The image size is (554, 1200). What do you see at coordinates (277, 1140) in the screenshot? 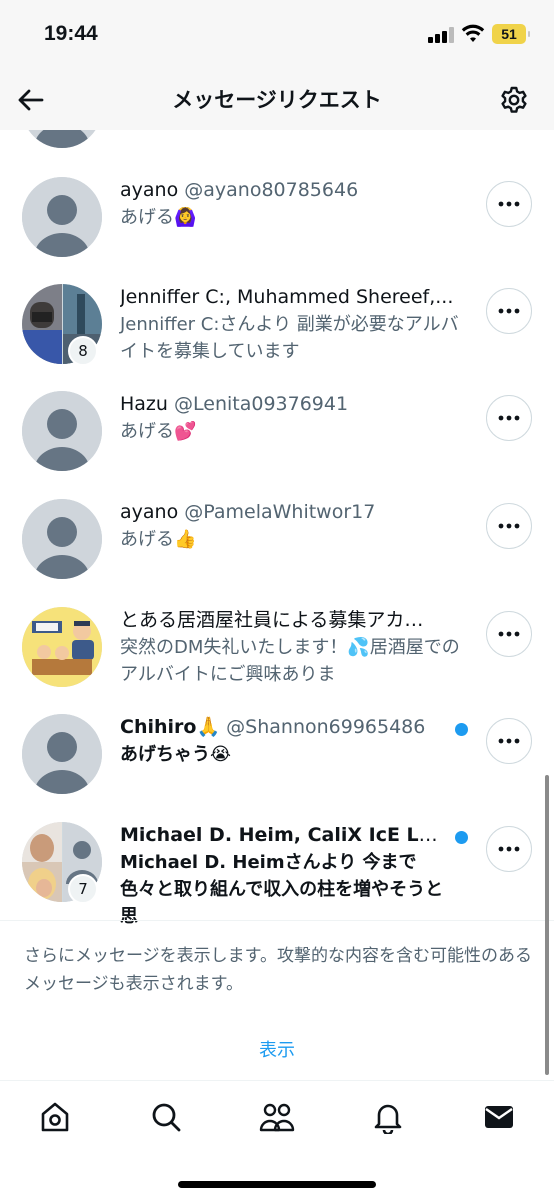
I see `bottom-tab-bar` at bounding box center [277, 1140].